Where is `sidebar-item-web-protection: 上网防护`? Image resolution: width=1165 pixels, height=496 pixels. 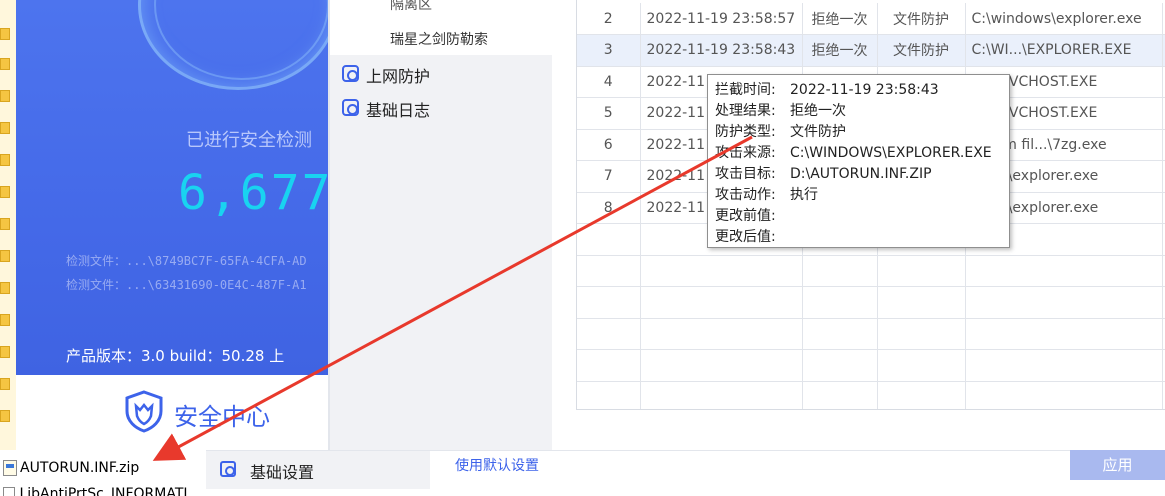
sidebar-item-web-protection: 上网防护 is located at coordinates (441, 74).